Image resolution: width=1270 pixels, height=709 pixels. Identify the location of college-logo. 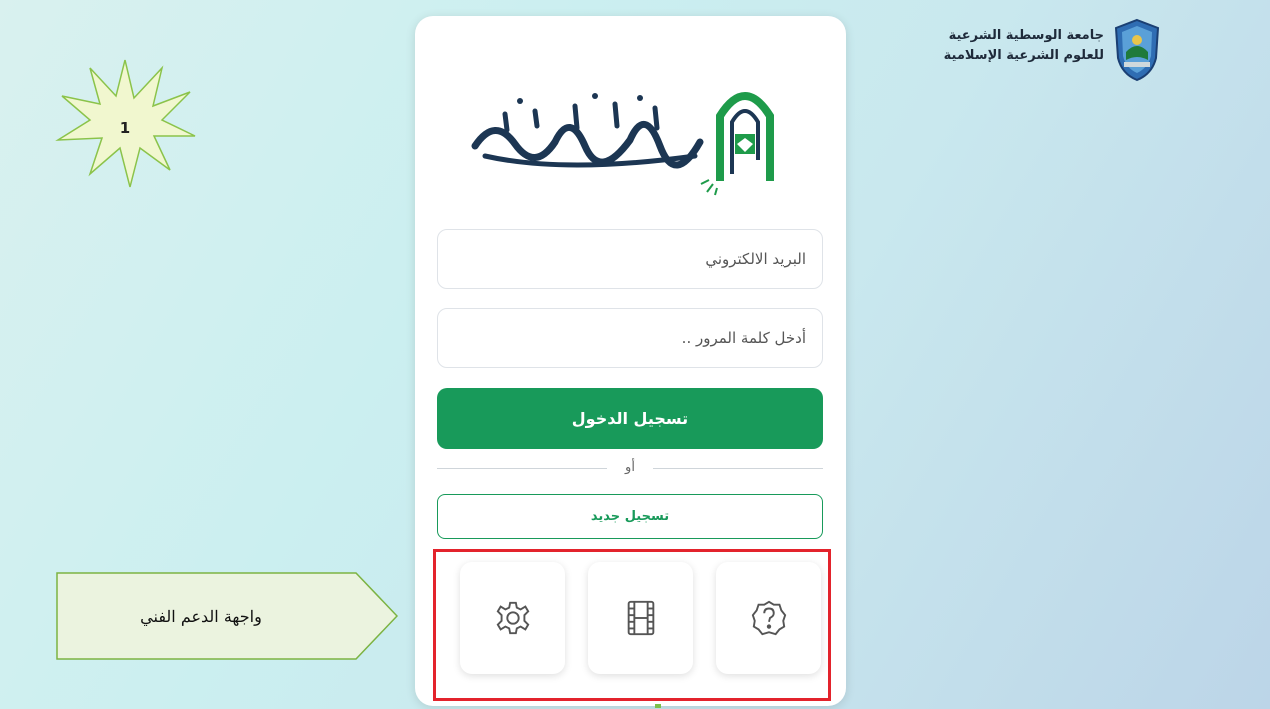
(622, 144).